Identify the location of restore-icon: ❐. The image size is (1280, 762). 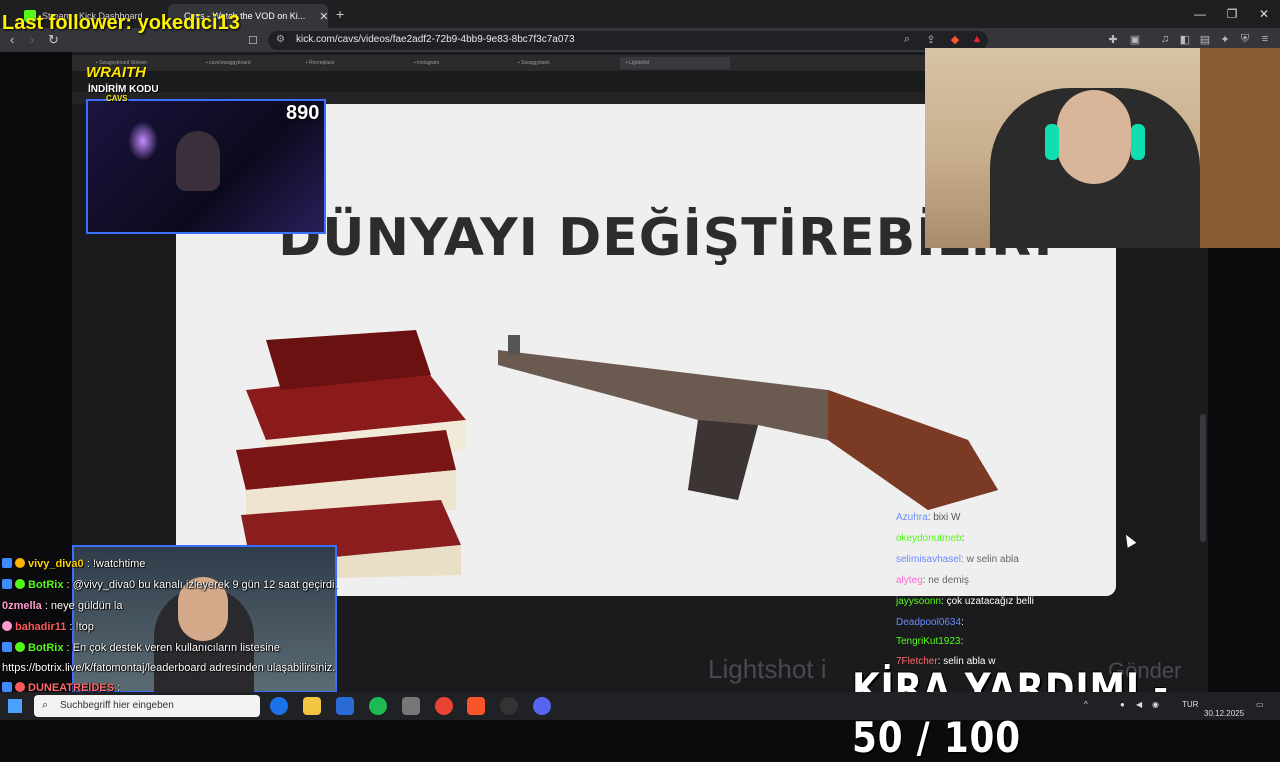
(1232, 14).